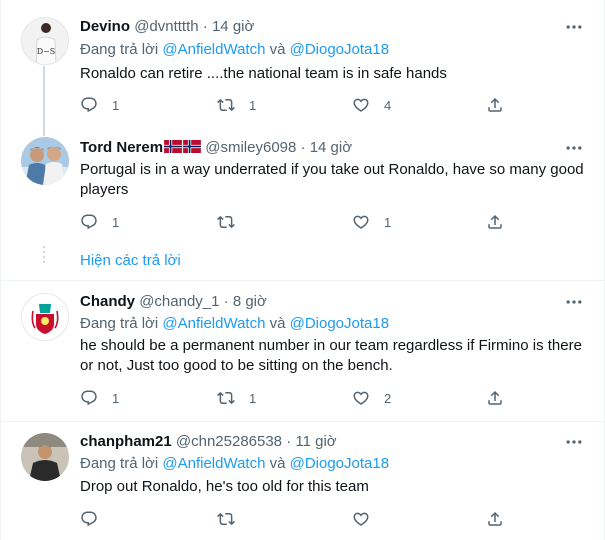  Describe the element at coordinates (229, 441) in the screenshot. I see `user-handle: @chn25286538` at that location.